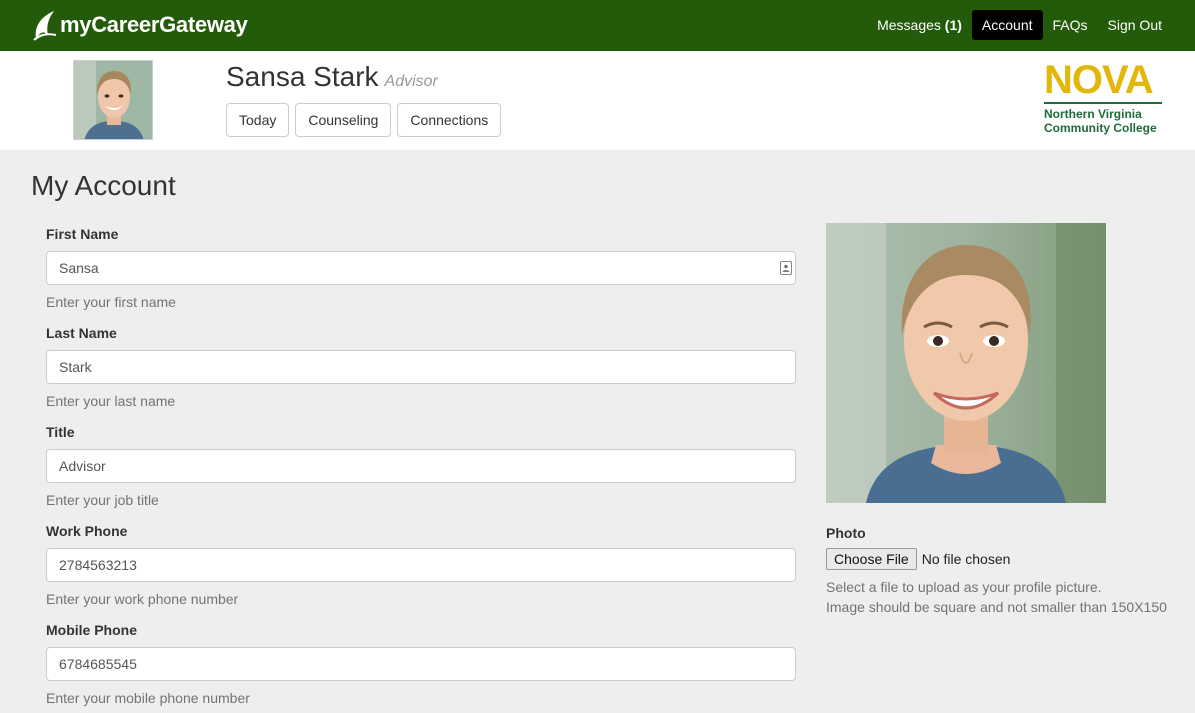 This screenshot has width=1195, height=713. I want to click on nav-account-link: Account, so click(1007, 25).